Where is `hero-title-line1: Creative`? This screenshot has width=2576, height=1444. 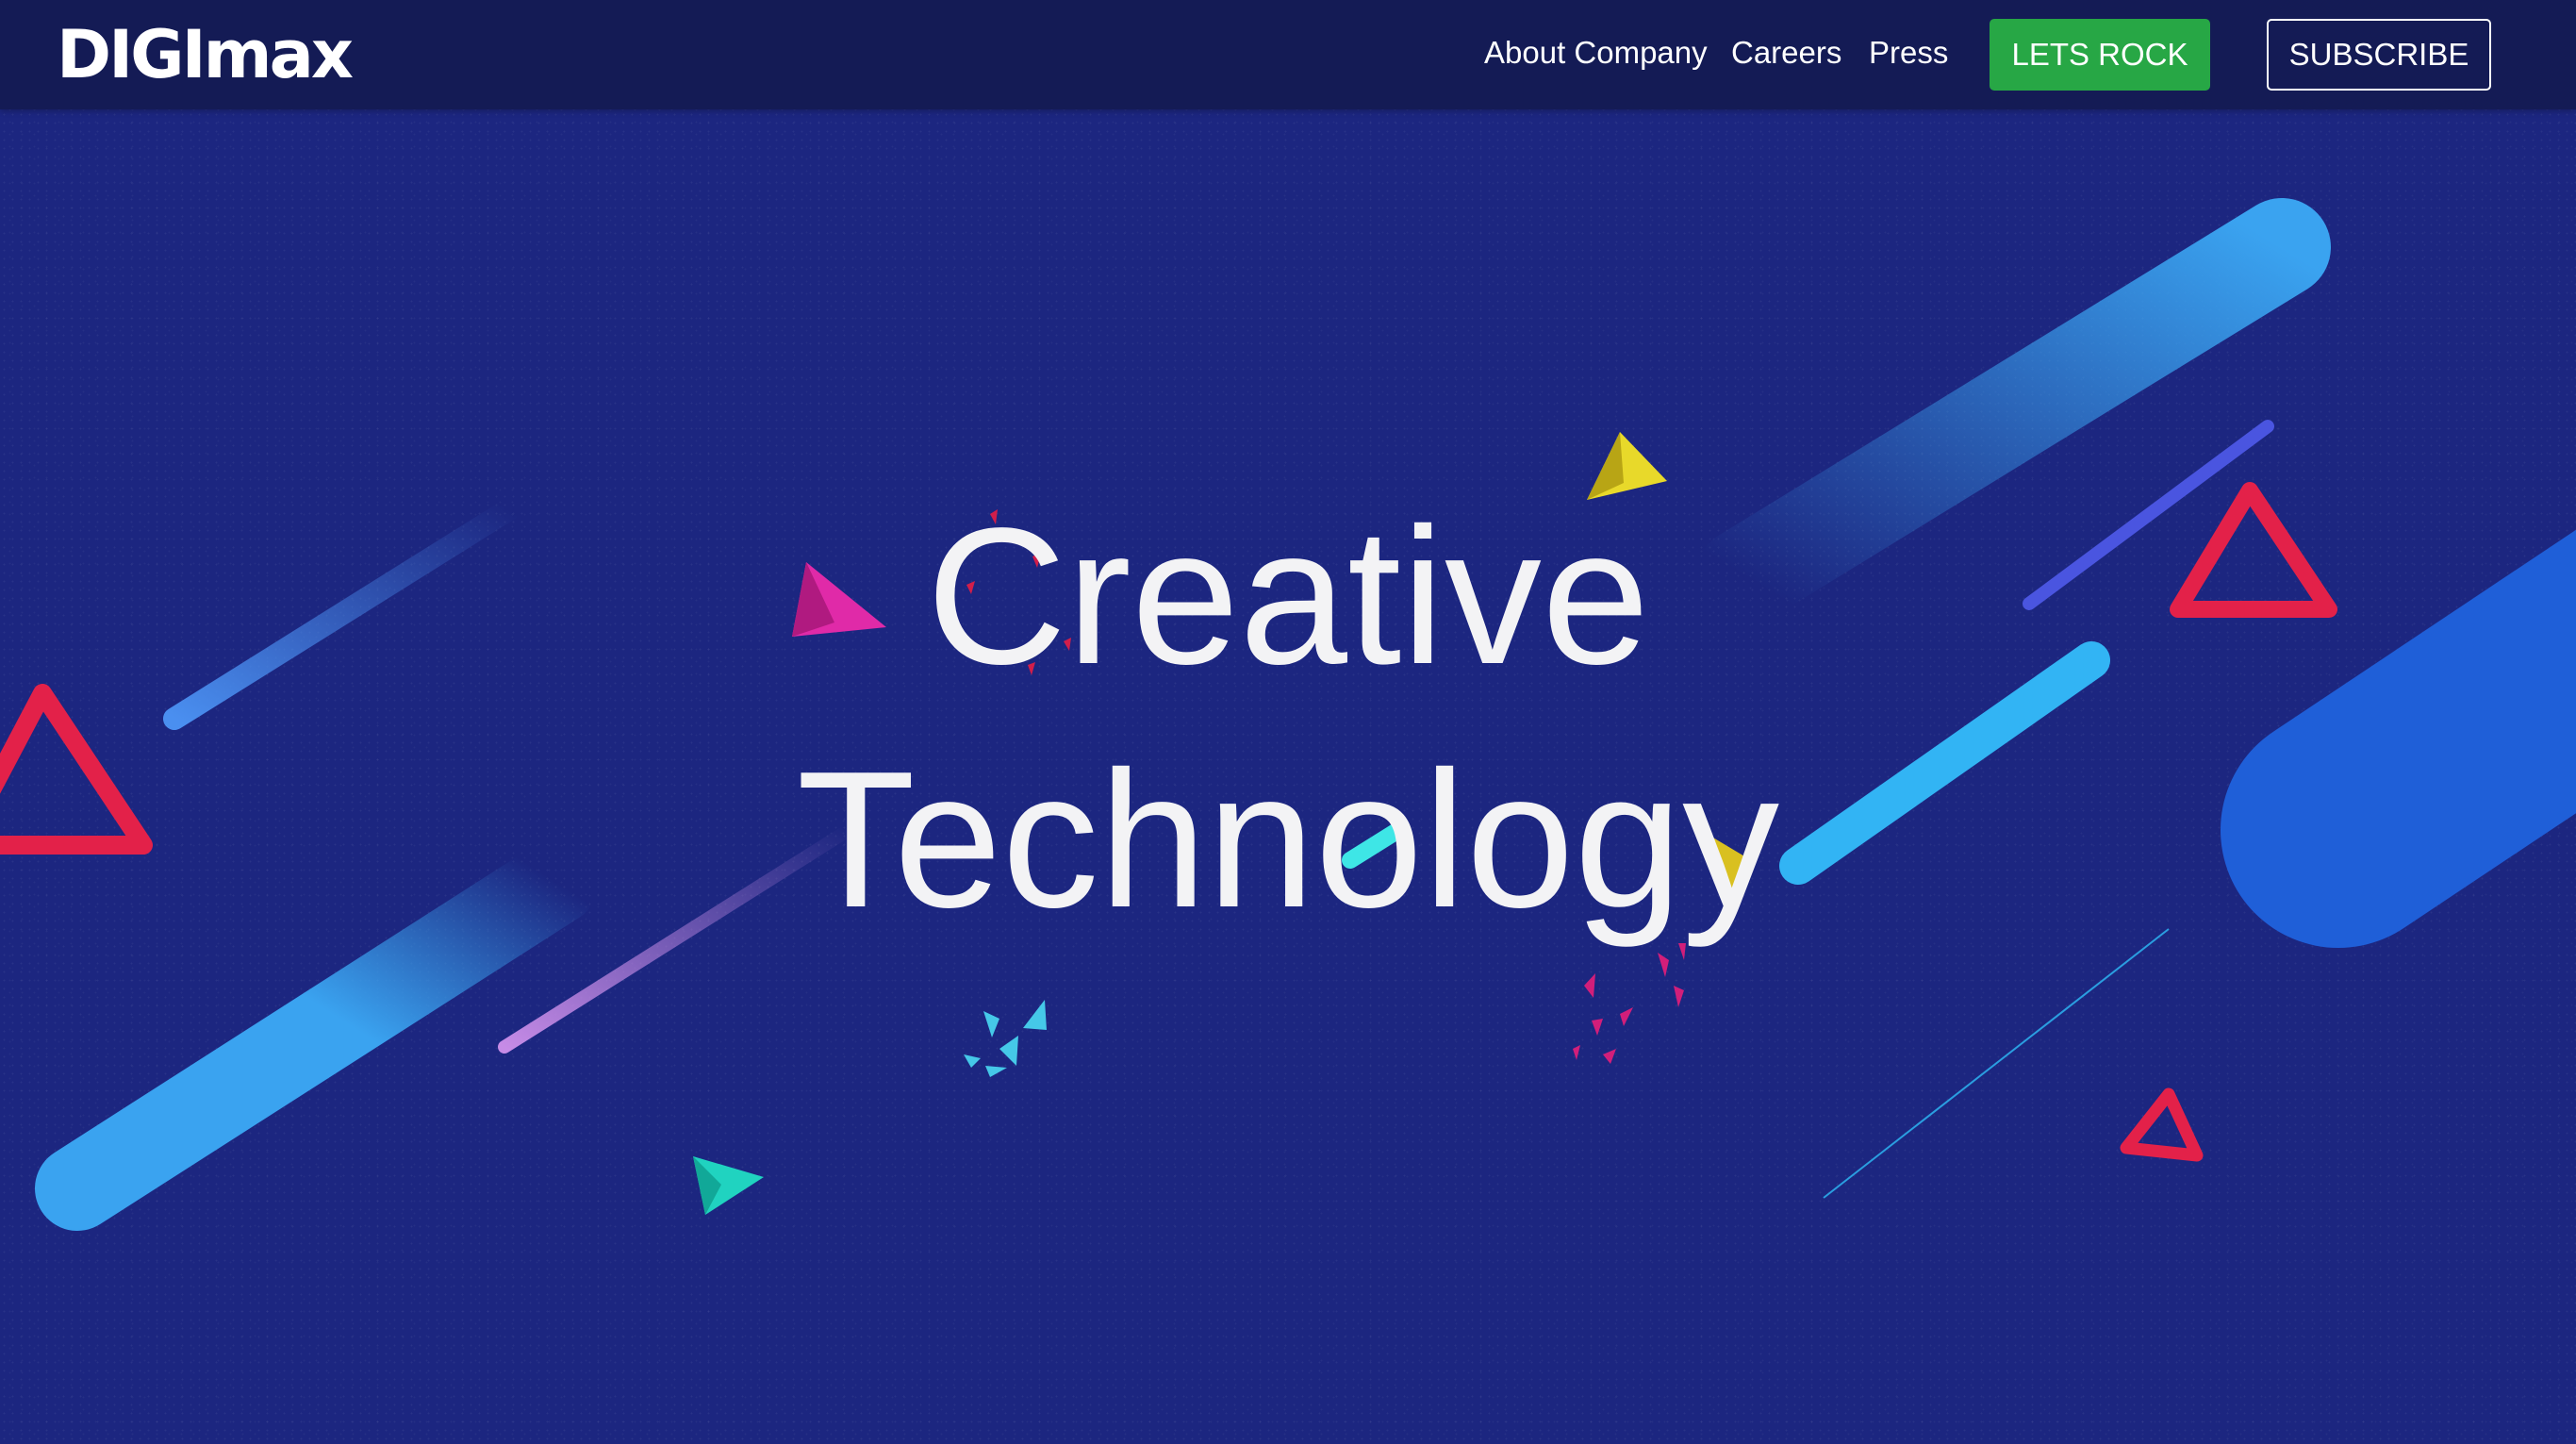 hero-title-line1: Creative is located at coordinates (1288, 596).